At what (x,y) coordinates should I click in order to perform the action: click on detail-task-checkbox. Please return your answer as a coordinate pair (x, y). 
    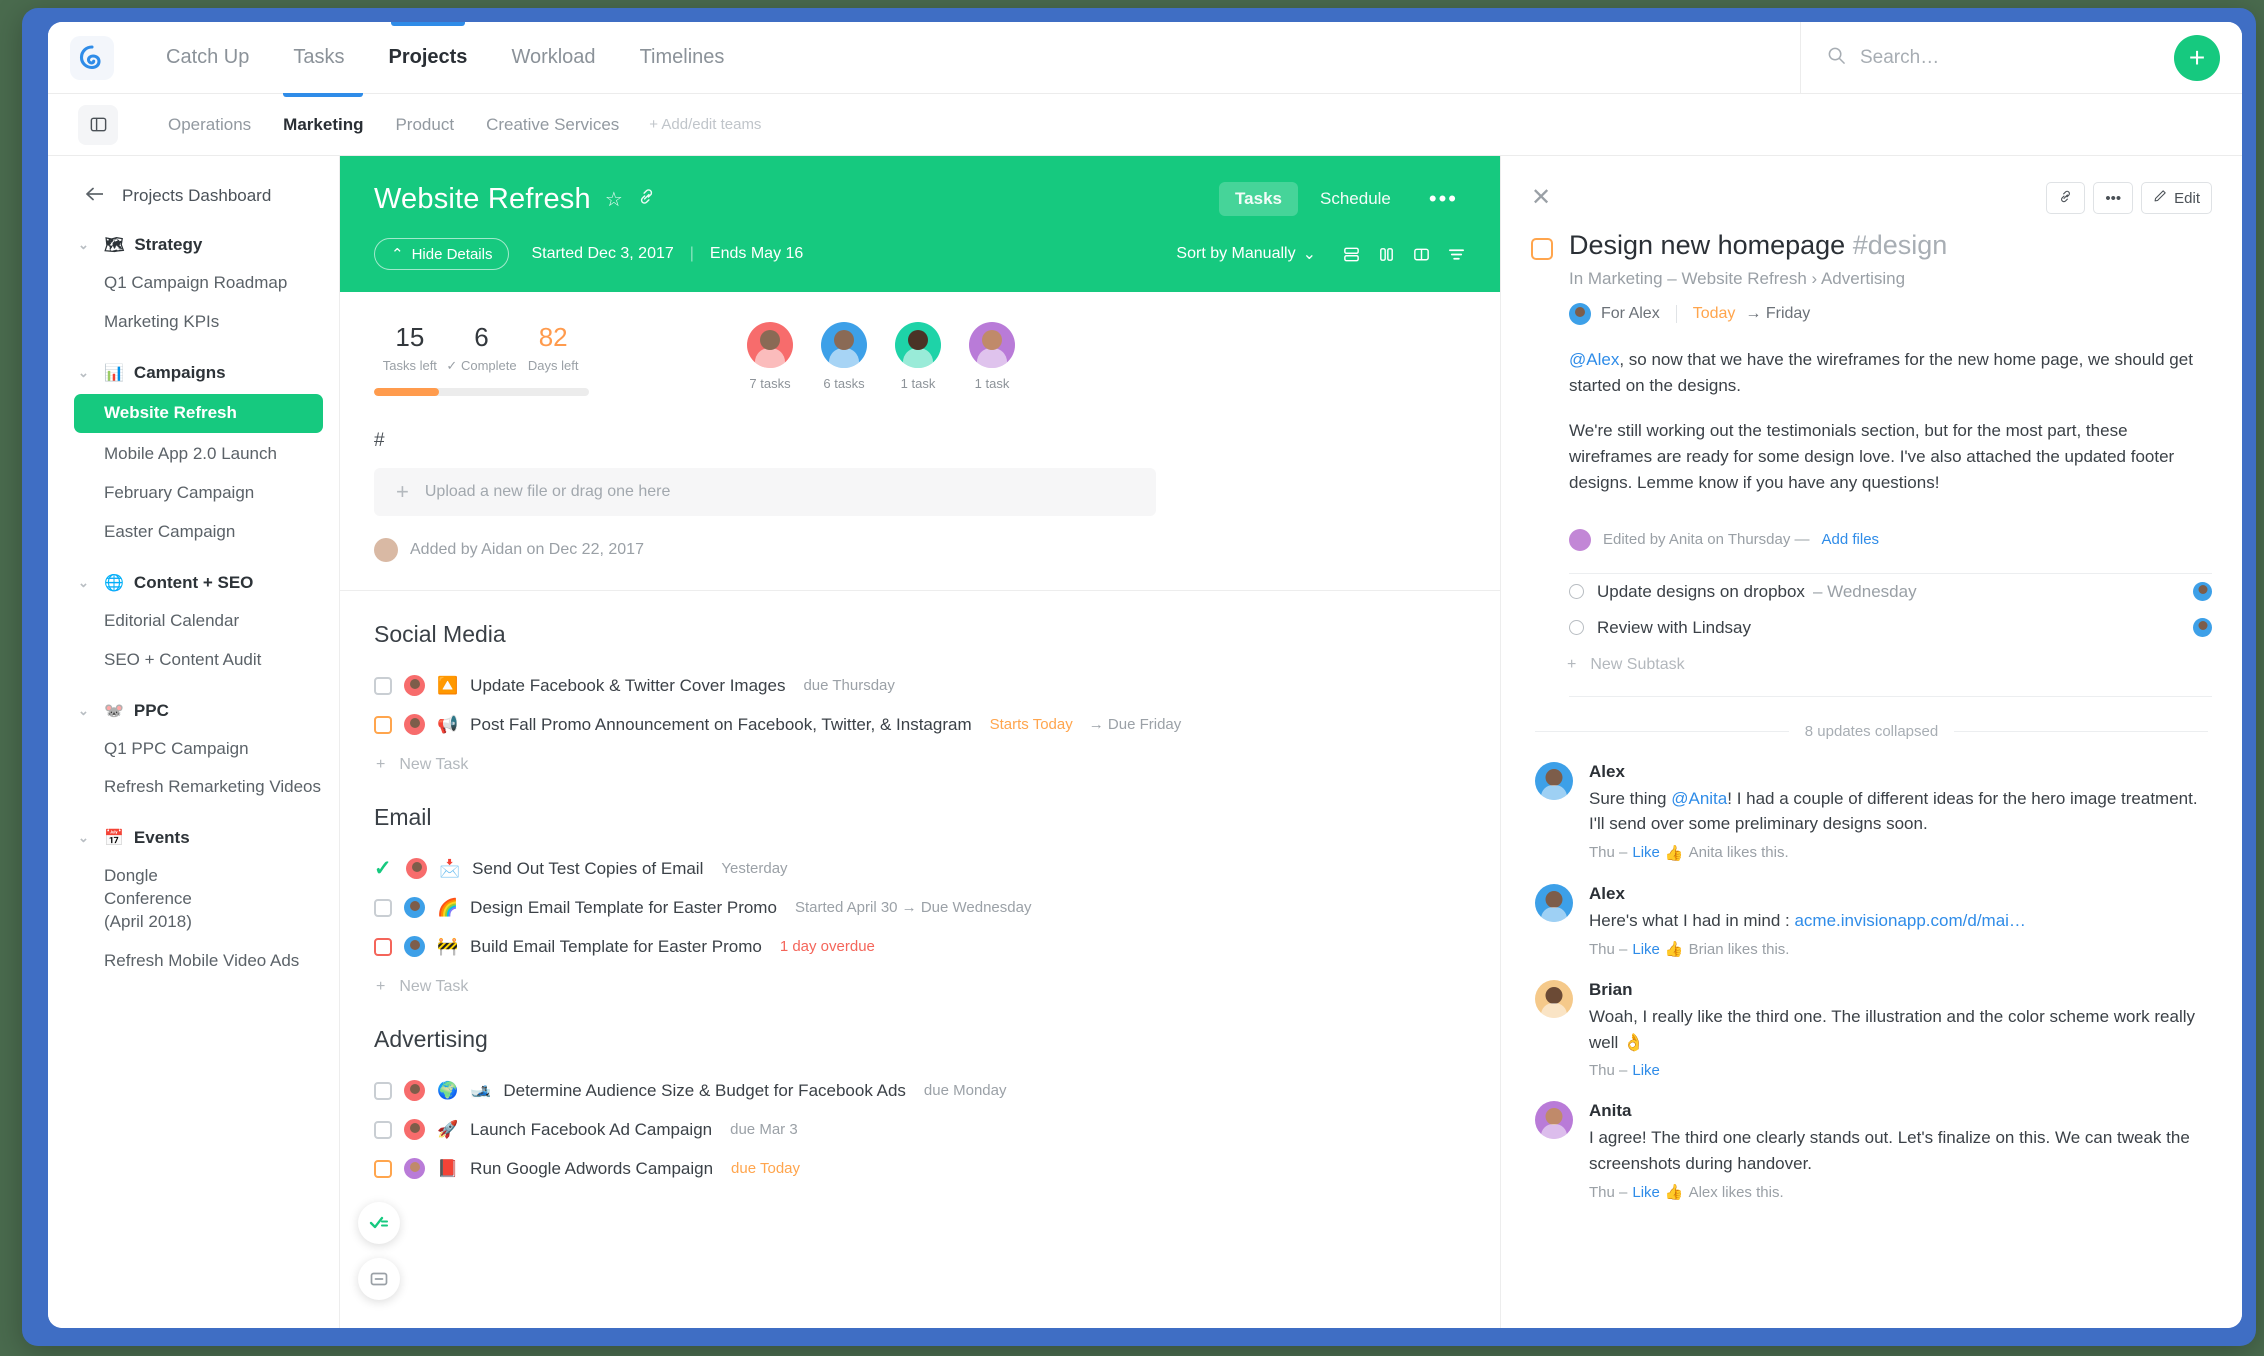
    Looking at the image, I should click on (1542, 249).